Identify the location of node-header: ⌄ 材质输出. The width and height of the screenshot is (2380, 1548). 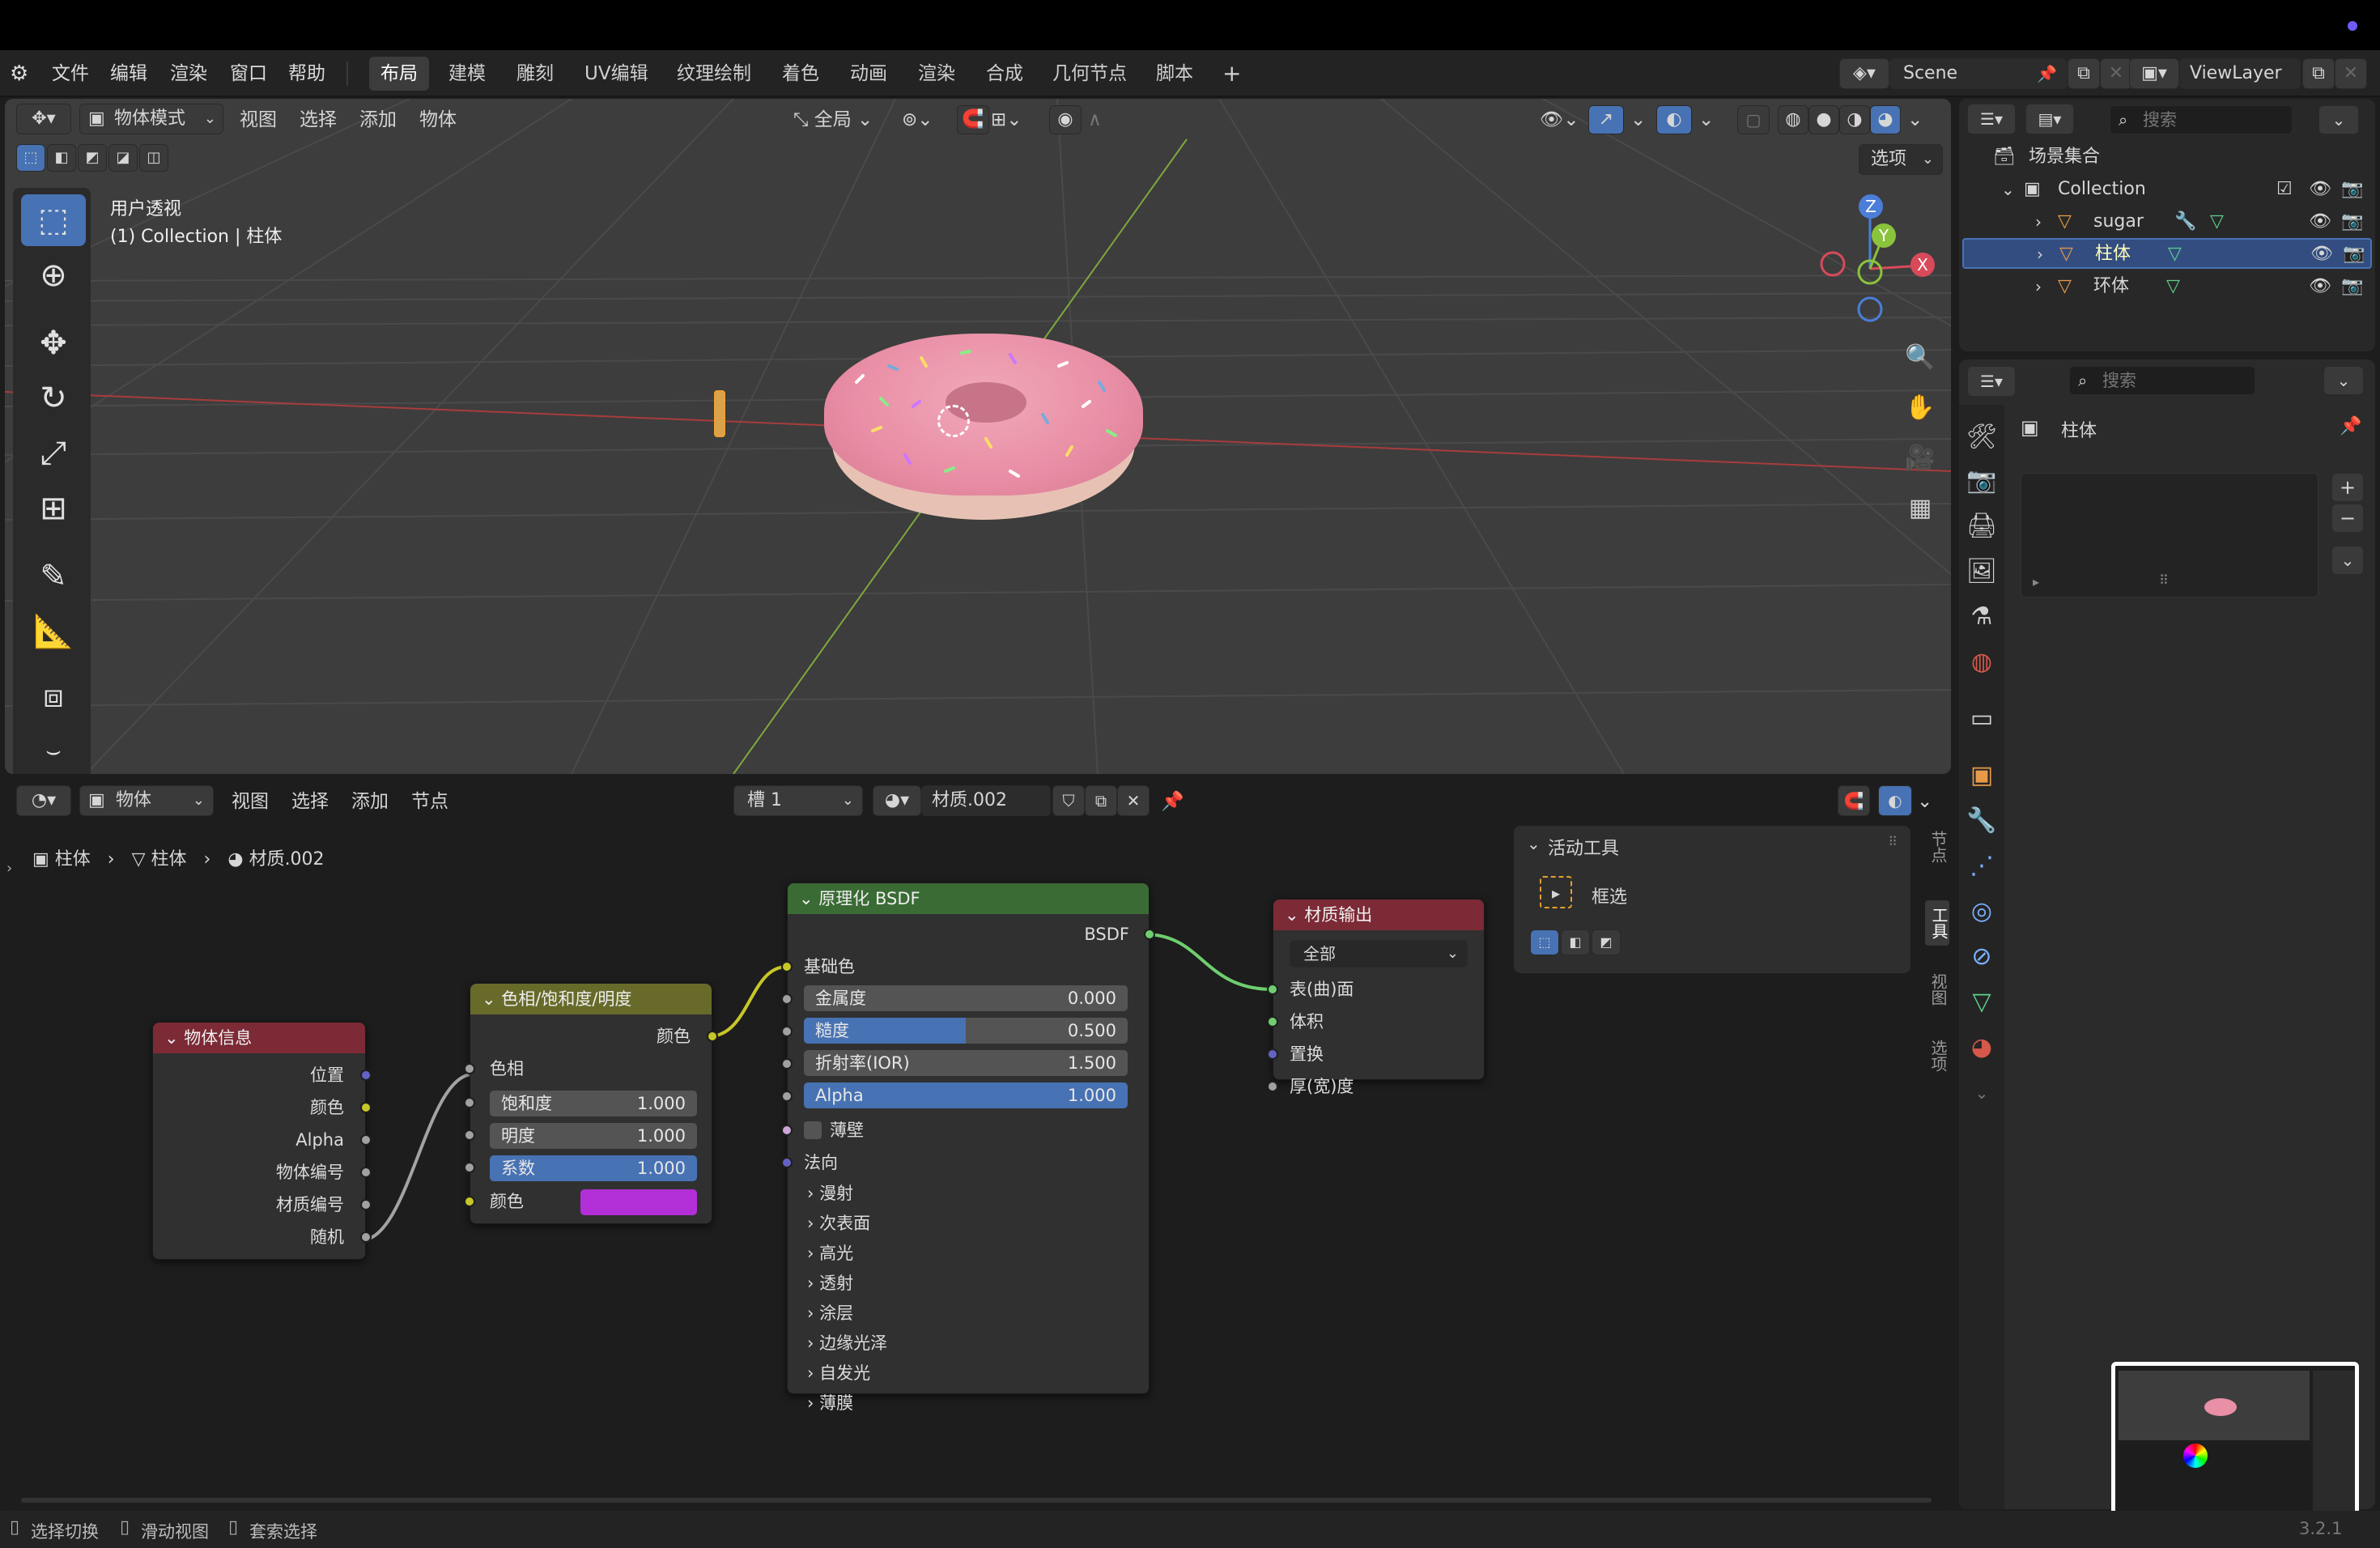
(1379, 915).